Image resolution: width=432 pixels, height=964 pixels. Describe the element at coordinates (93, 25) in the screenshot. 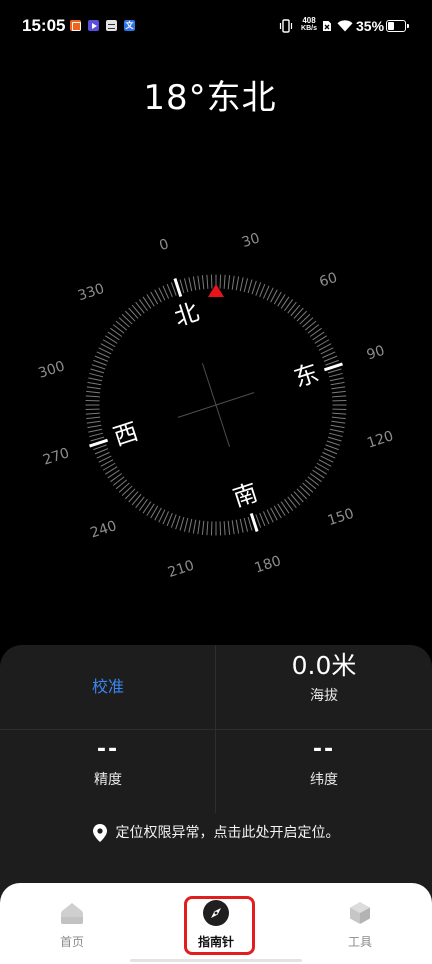

I see `video-app-icon` at that location.